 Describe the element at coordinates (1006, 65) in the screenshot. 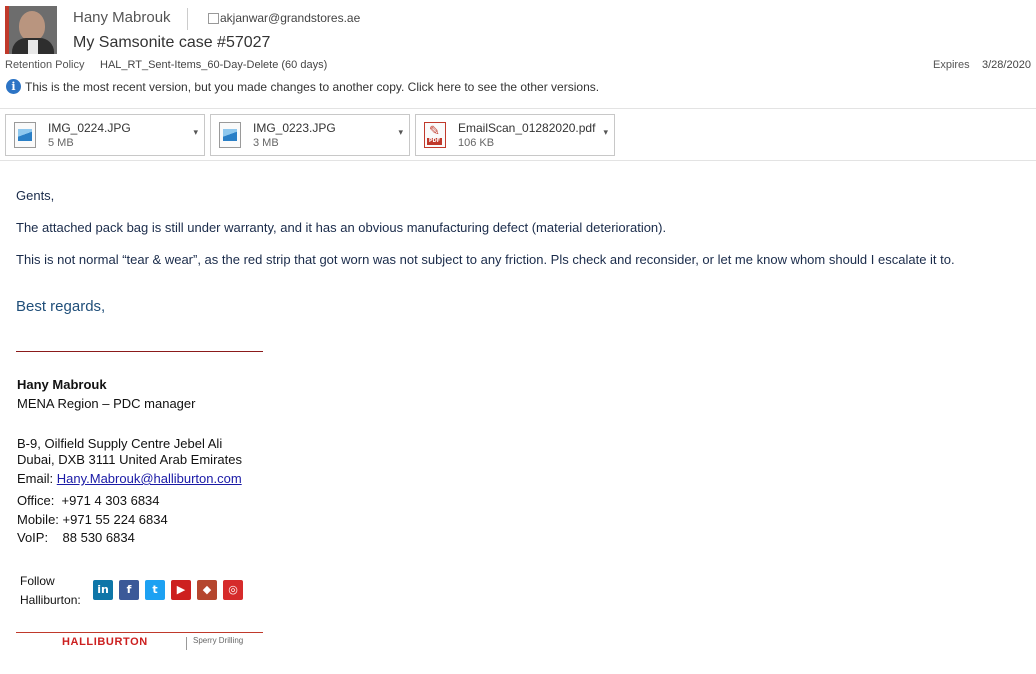

I see `expires-value: 3/28/2020` at that location.